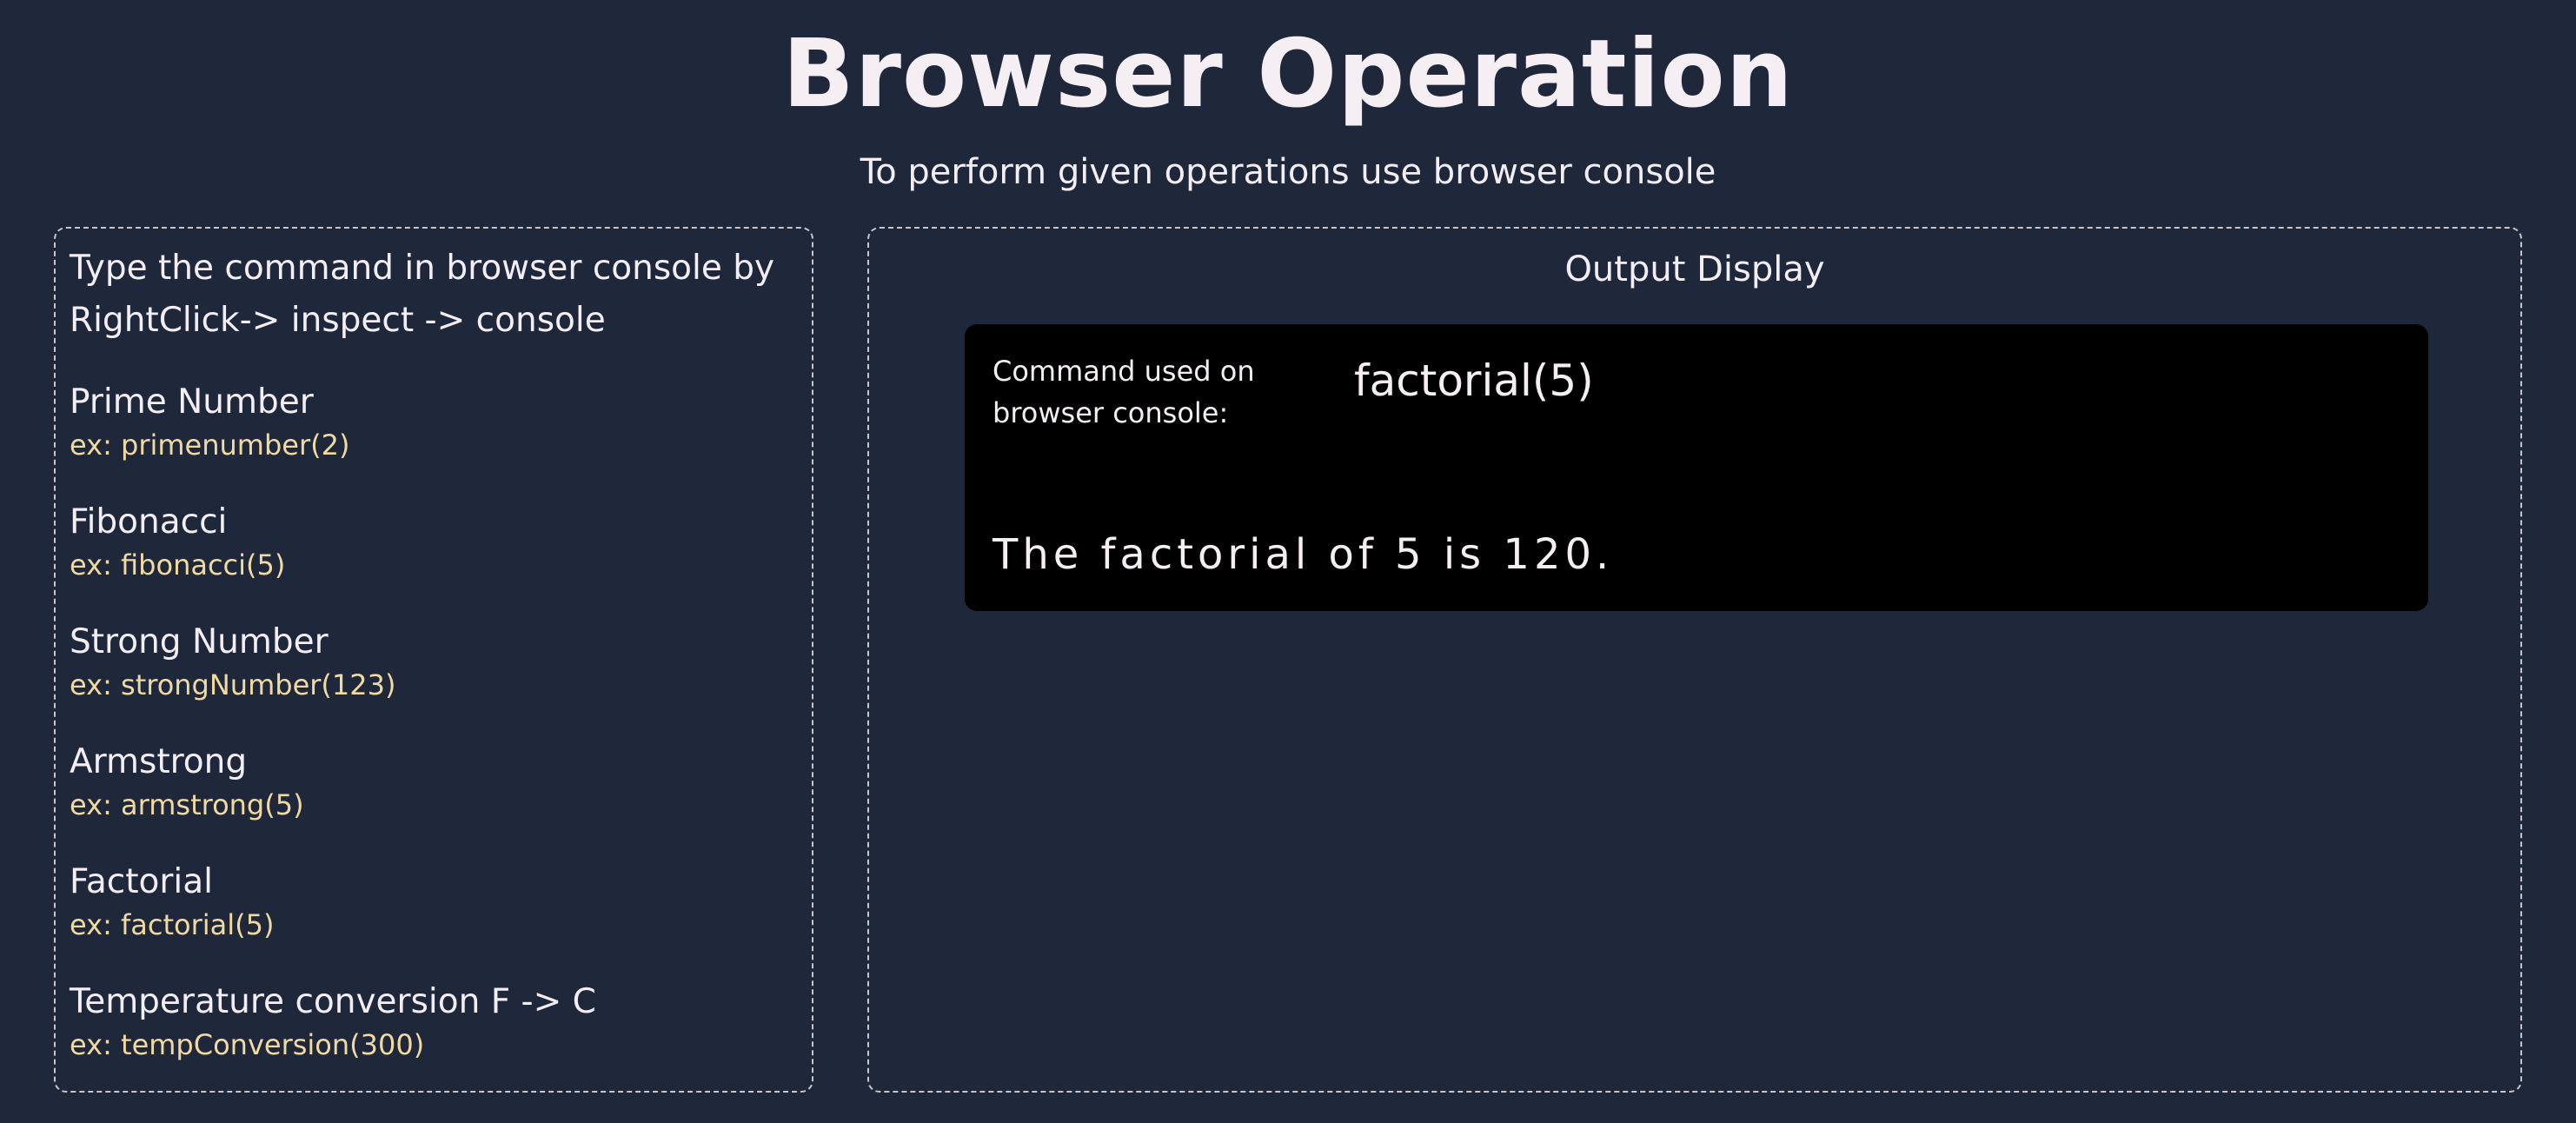 The height and width of the screenshot is (1123, 2576). What do you see at coordinates (172, 924) in the screenshot?
I see `operation-example: ex: factorial(5)` at bounding box center [172, 924].